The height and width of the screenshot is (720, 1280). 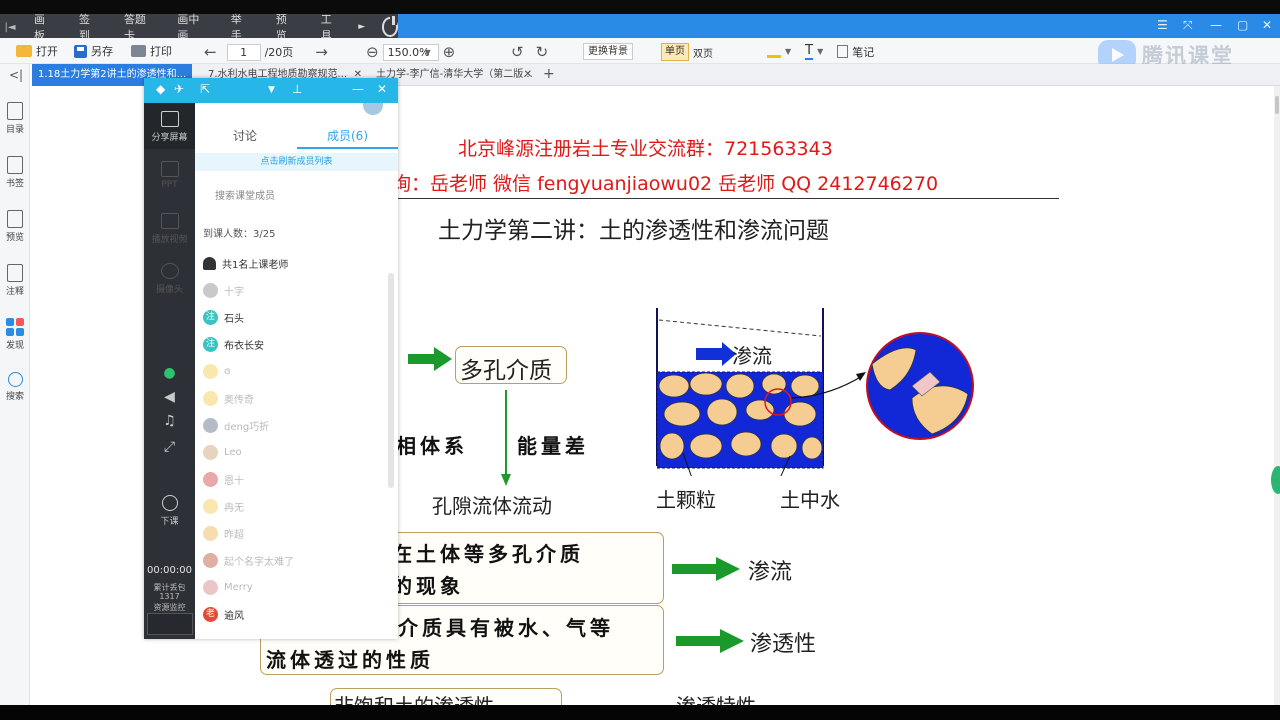 What do you see at coordinates (223, 614) in the screenshot?
I see `member-row: 老 逾风` at bounding box center [223, 614].